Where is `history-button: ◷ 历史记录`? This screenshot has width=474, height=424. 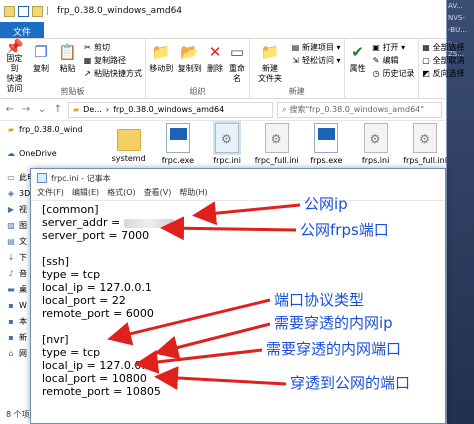
history-button: ◷ 历史记录 is located at coordinates (393, 73).